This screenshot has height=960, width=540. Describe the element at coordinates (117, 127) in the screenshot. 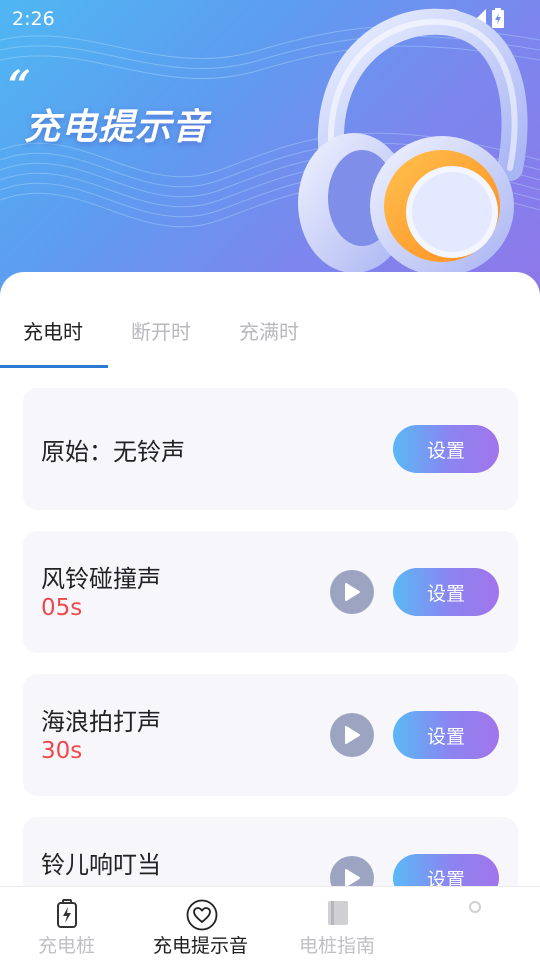

I see `page-title: 充电提示音` at that location.